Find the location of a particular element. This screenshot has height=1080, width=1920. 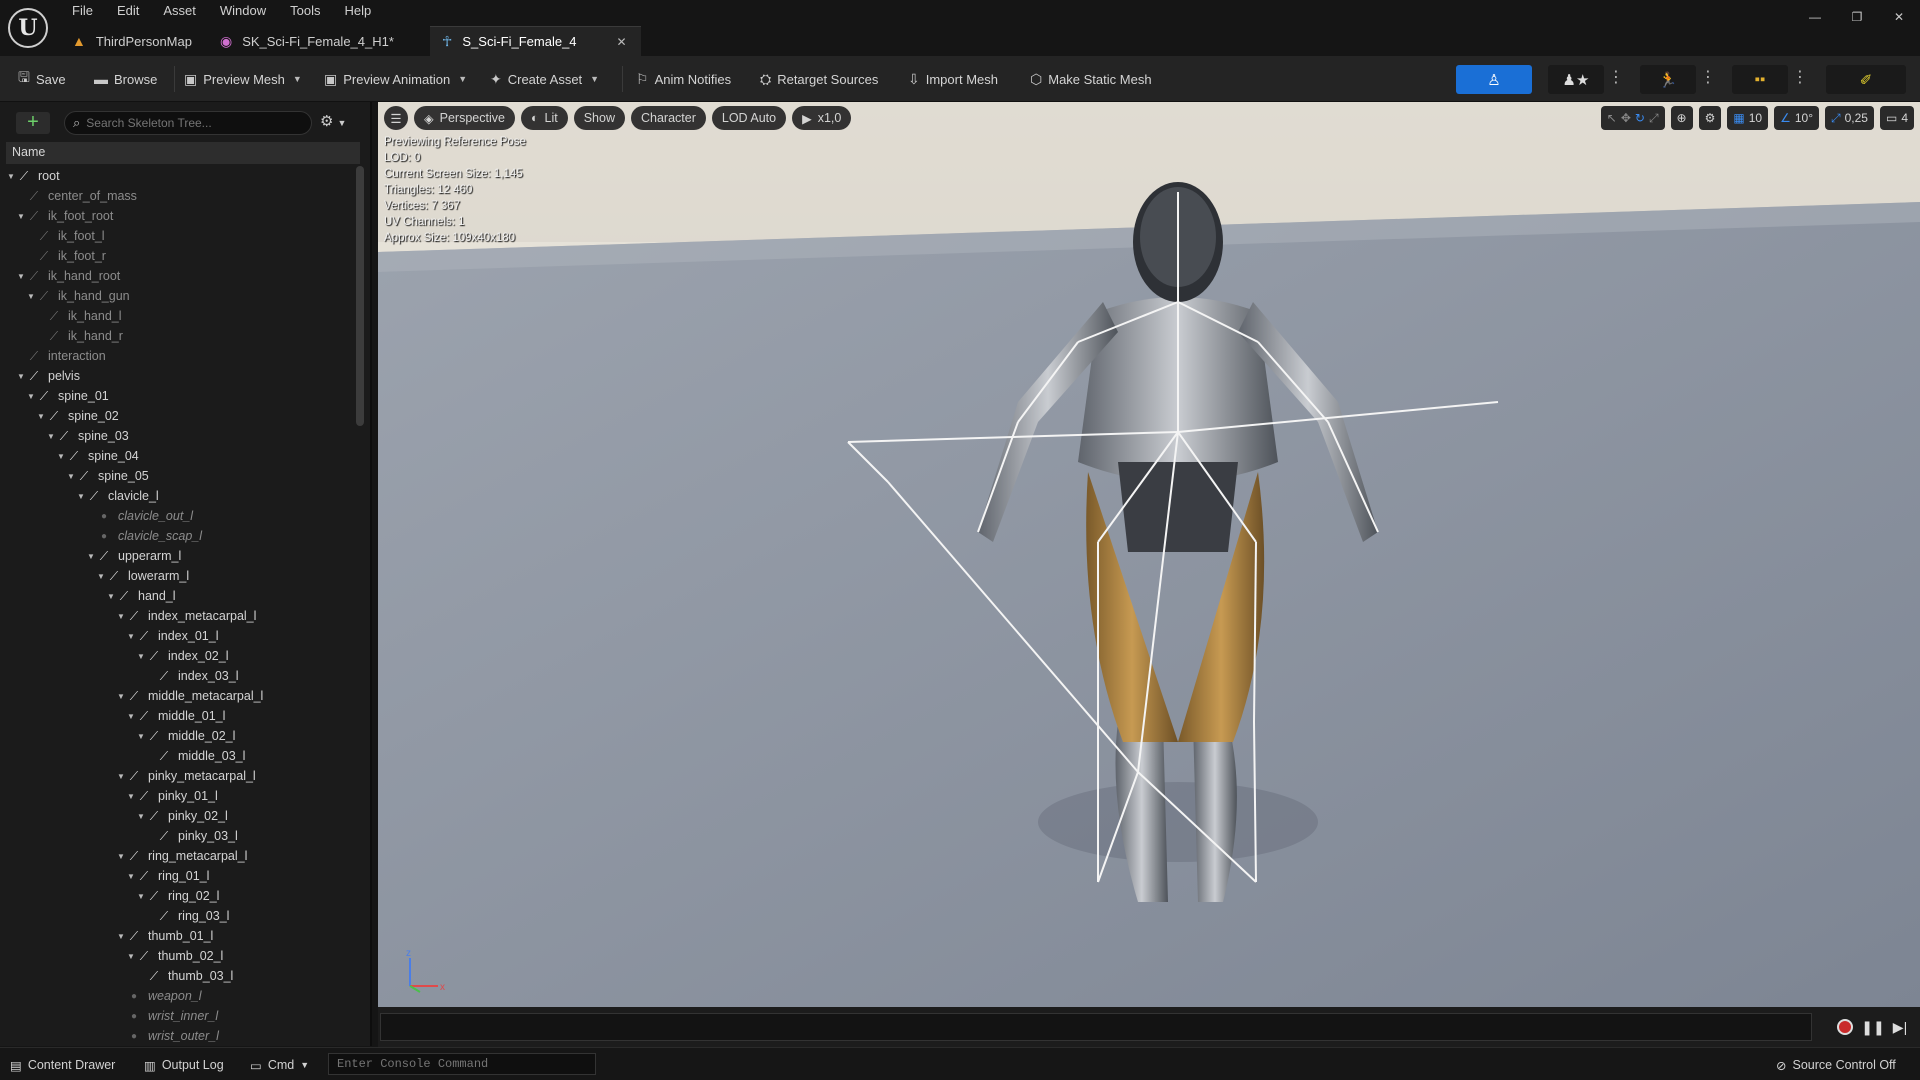

tree-row: ▼ ⟋ spine_03 is located at coordinates (183, 436).